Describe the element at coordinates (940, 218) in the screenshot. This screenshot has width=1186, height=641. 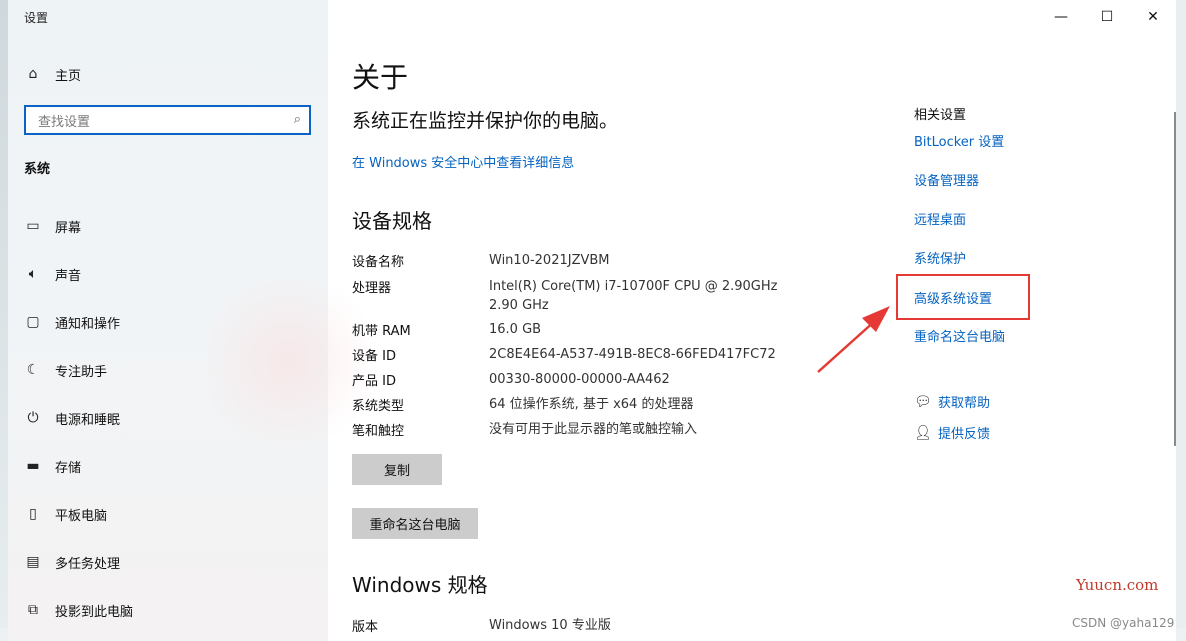
I see `remote-desktop-link: 远程桌面` at that location.